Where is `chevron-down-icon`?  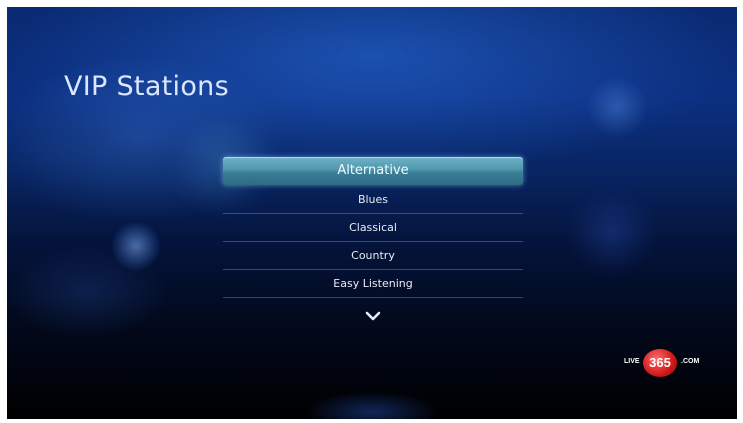 chevron-down-icon is located at coordinates (373, 316).